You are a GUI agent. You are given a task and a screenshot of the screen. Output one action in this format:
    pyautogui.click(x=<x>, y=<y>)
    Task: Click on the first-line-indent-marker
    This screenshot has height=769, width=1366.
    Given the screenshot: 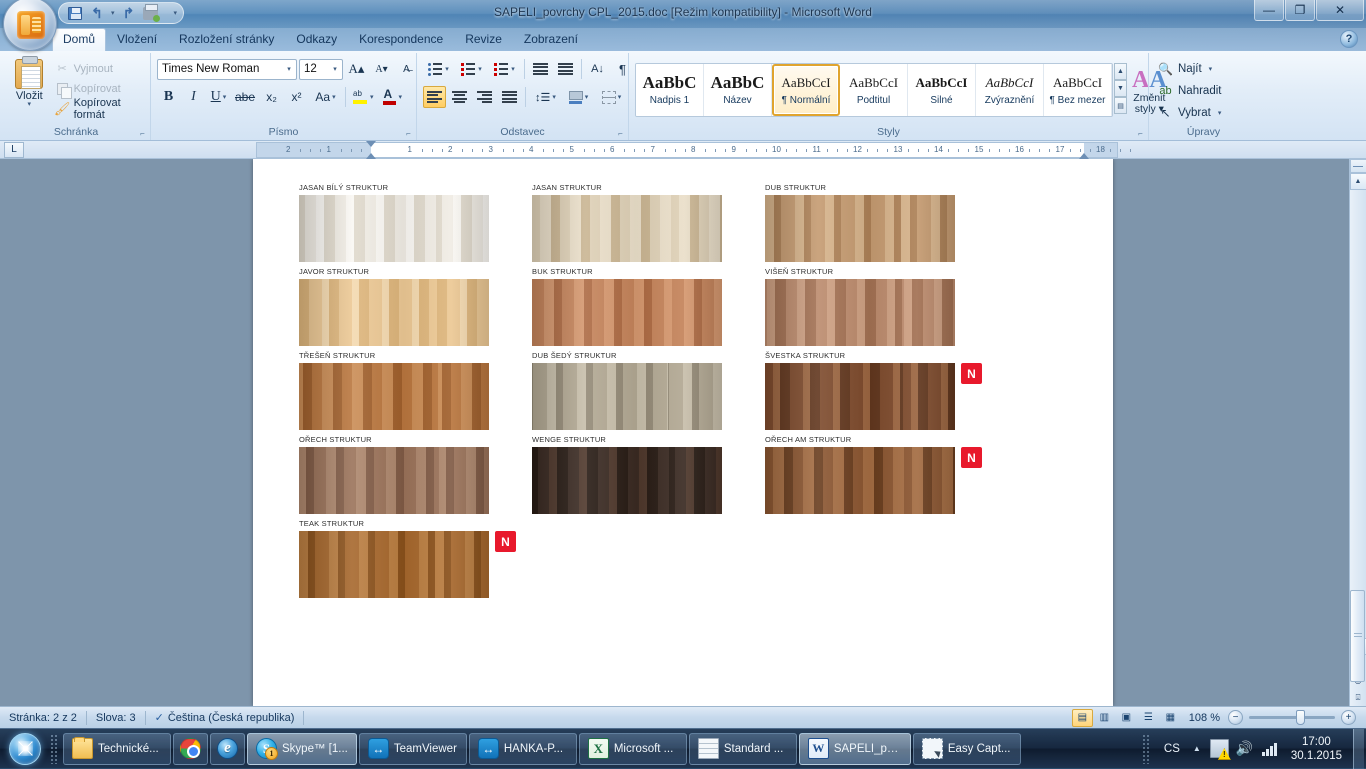 What is the action you would take?
    pyautogui.click(x=371, y=144)
    